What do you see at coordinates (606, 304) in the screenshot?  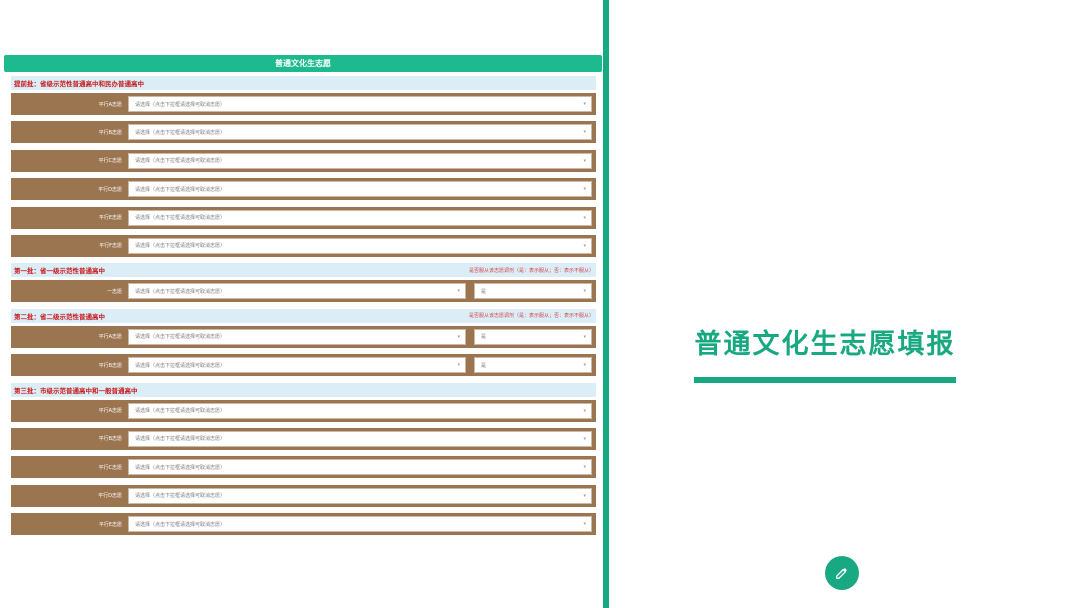 I see `vertical-divider` at bounding box center [606, 304].